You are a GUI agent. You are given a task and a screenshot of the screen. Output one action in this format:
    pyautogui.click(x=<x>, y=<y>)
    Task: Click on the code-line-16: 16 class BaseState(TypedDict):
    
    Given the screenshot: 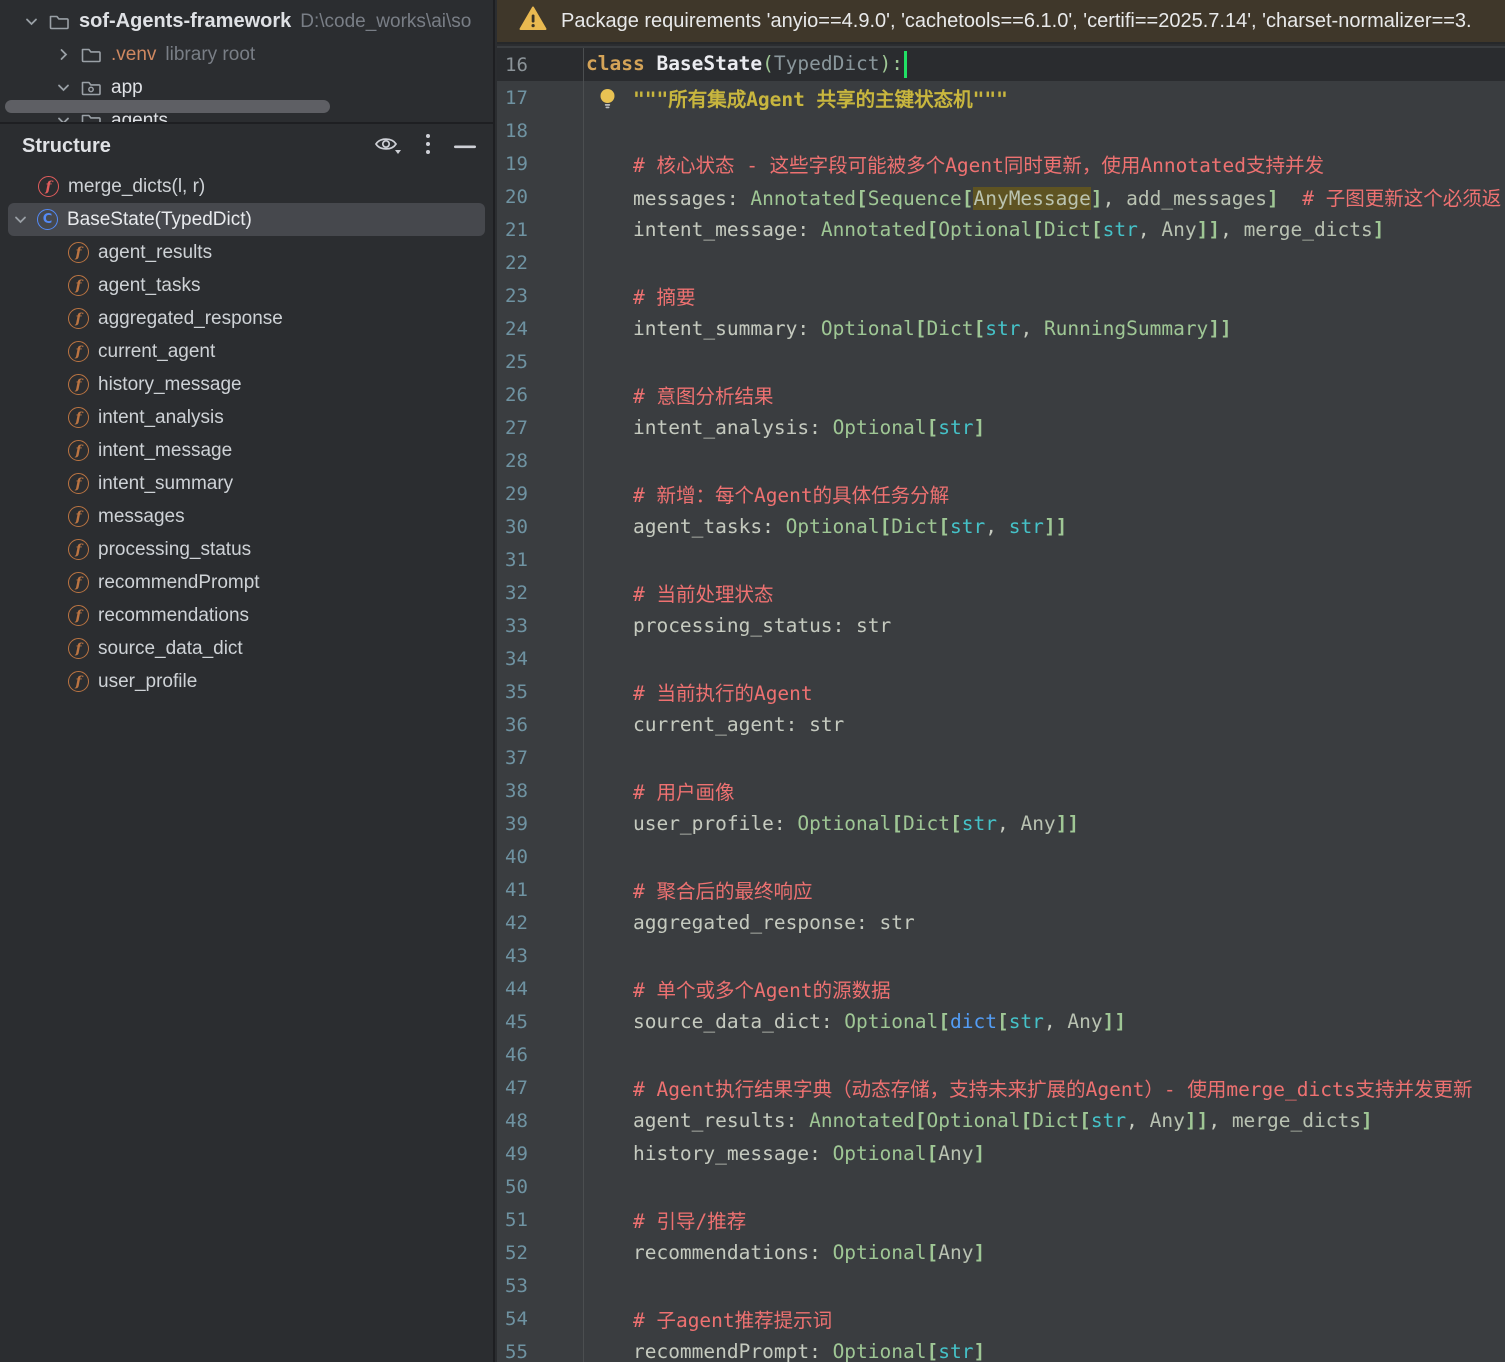 What is the action you would take?
    pyautogui.click(x=1001, y=64)
    